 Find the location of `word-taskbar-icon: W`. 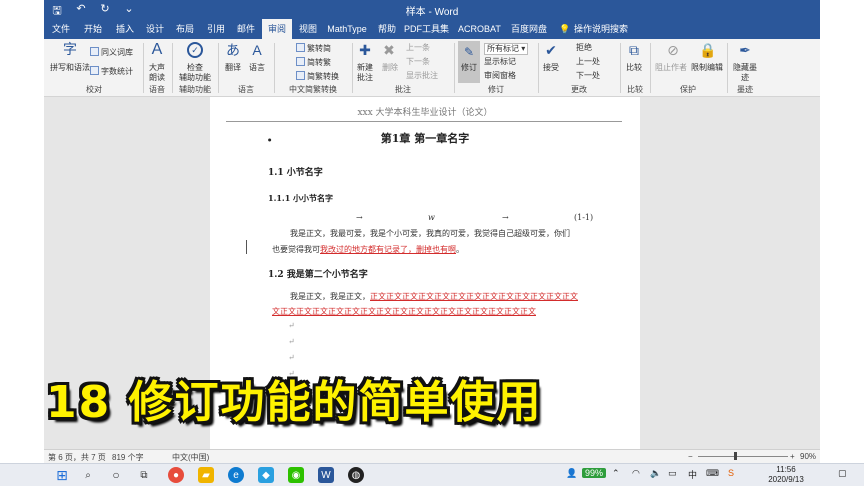

word-taskbar-icon: W is located at coordinates (326, 475).